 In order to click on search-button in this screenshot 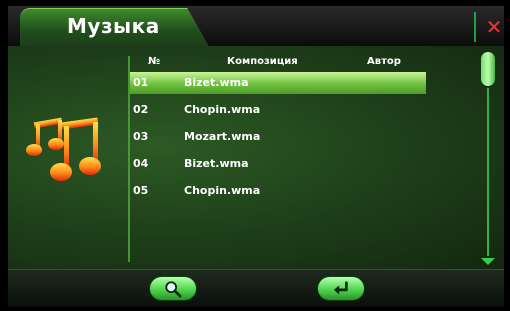, I will do `click(173, 288)`.